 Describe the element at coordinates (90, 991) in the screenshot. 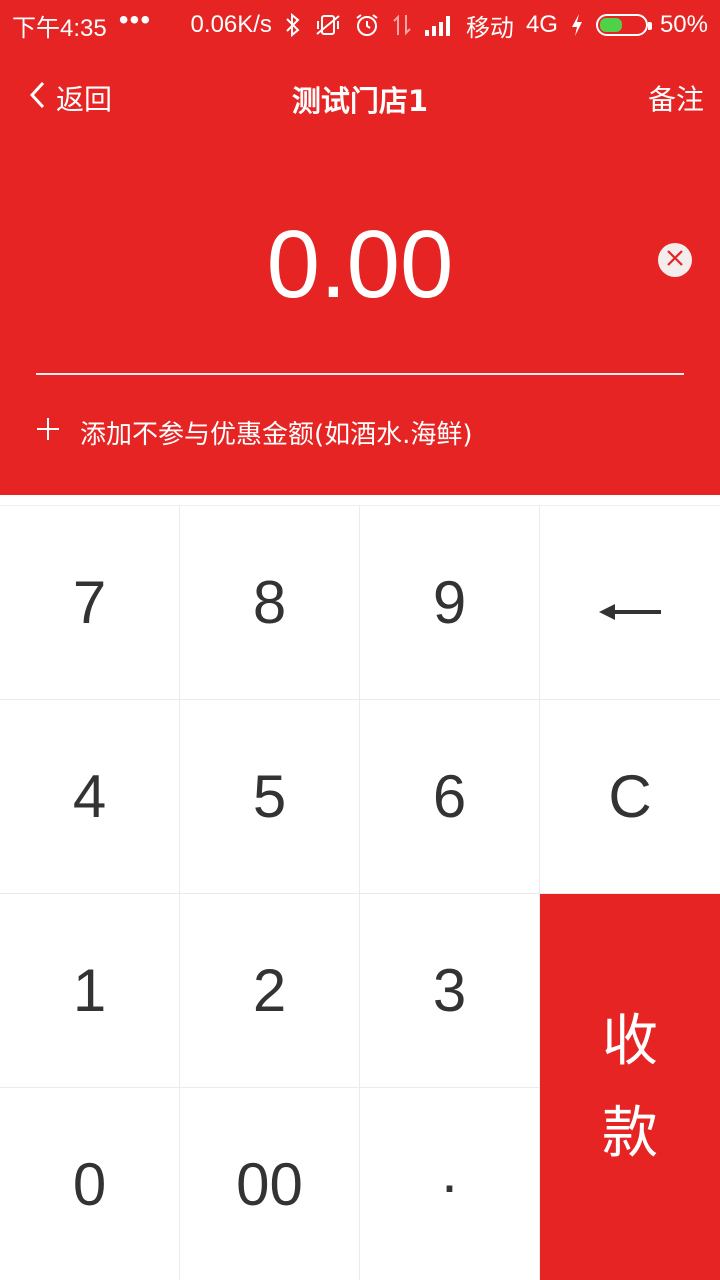

I see `key-1: 1` at that location.